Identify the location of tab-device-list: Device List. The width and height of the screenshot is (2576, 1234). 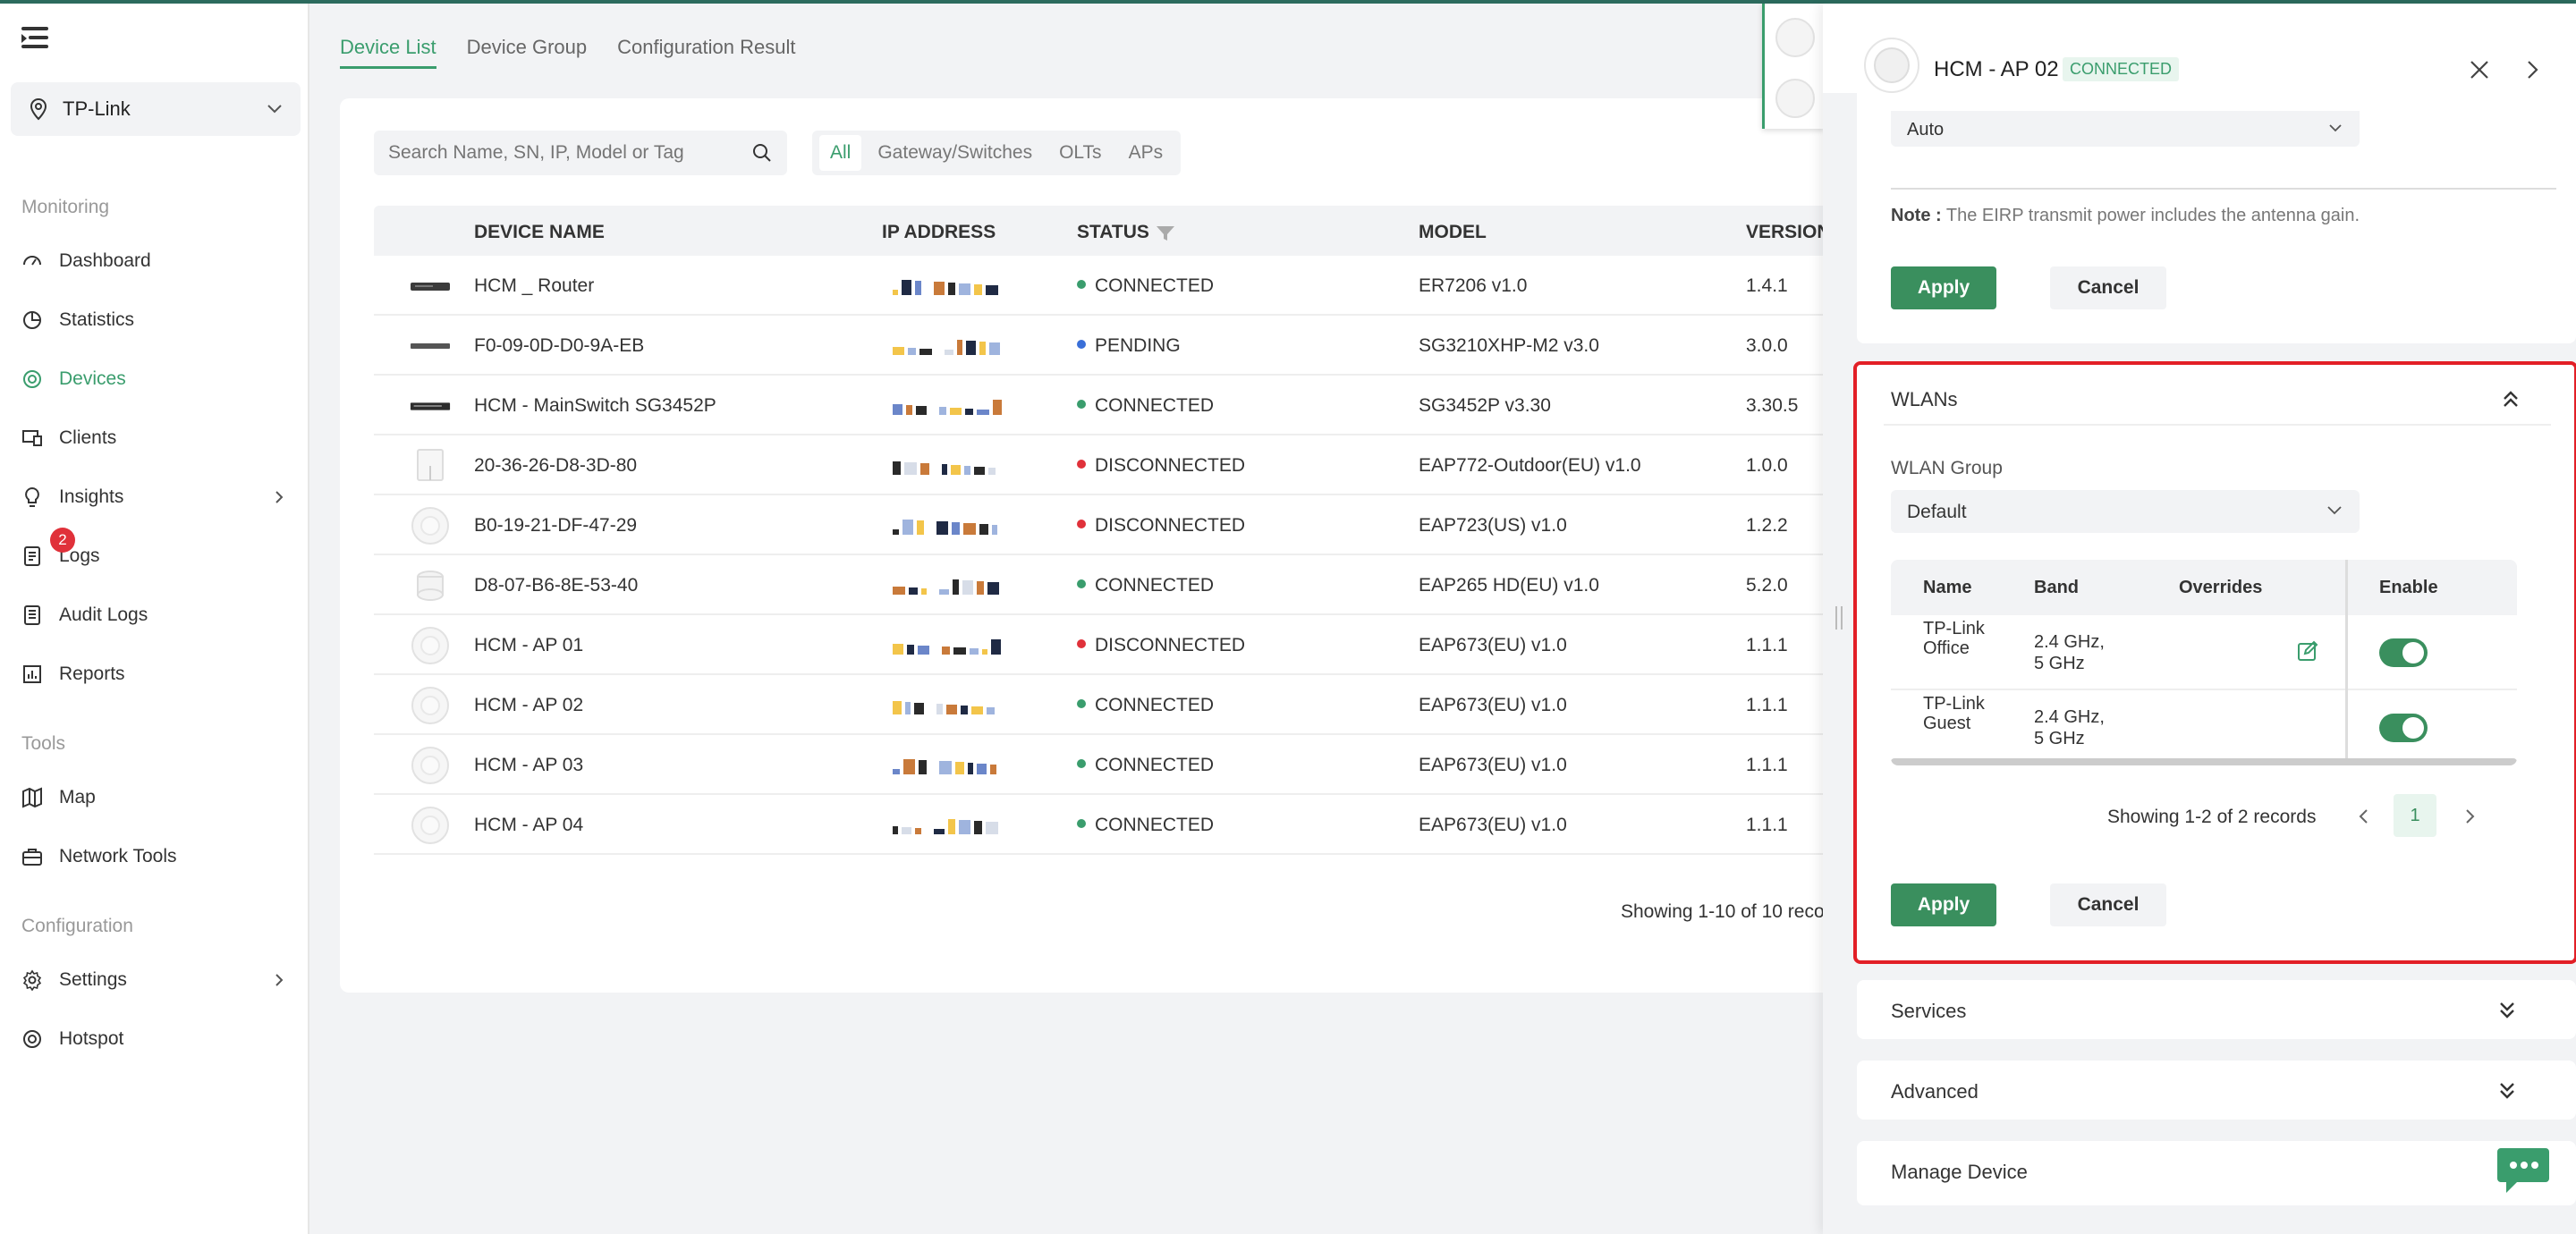
(388, 52).